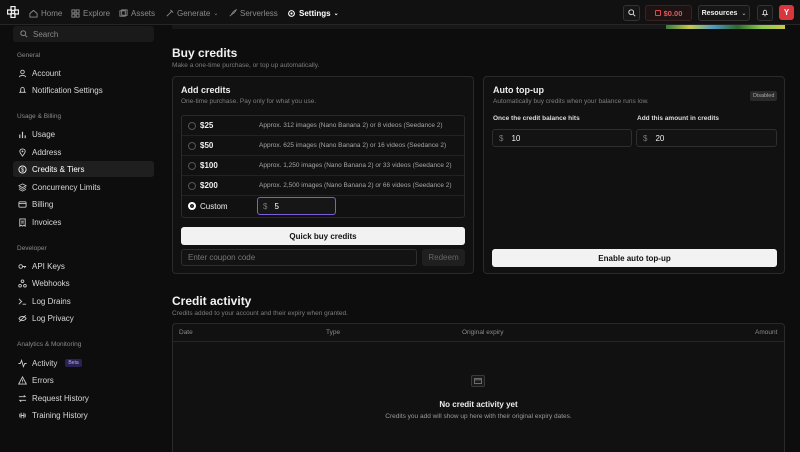 The height and width of the screenshot is (452, 800). What do you see at coordinates (233, 12) in the screenshot?
I see `rocket-icon` at bounding box center [233, 12].